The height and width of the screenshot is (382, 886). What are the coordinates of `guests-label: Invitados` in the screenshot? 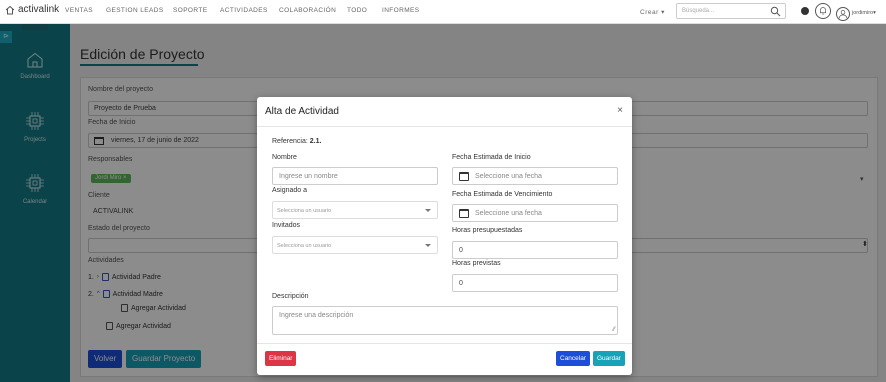 It's located at (286, 225).